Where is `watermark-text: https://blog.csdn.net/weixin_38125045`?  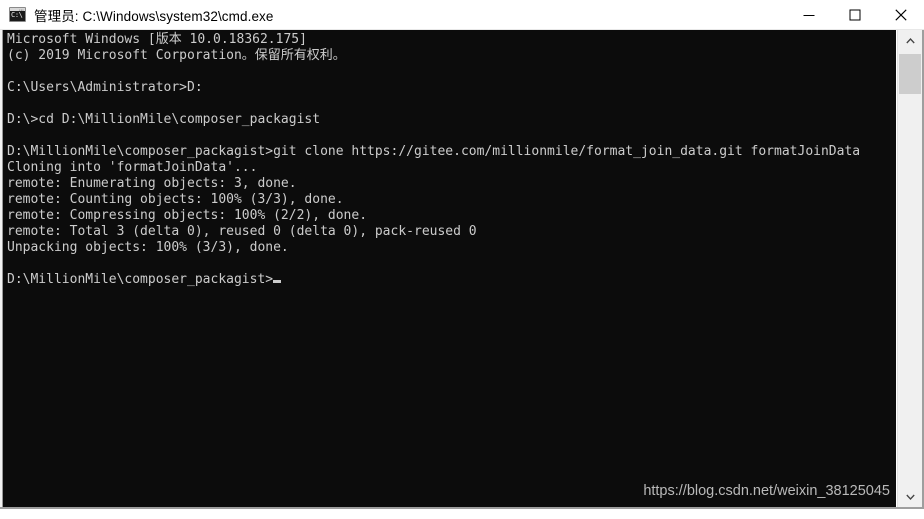 watermark-text: https://blog.csdn.net/weixin_38125045 is located at coordinates (766, 491).